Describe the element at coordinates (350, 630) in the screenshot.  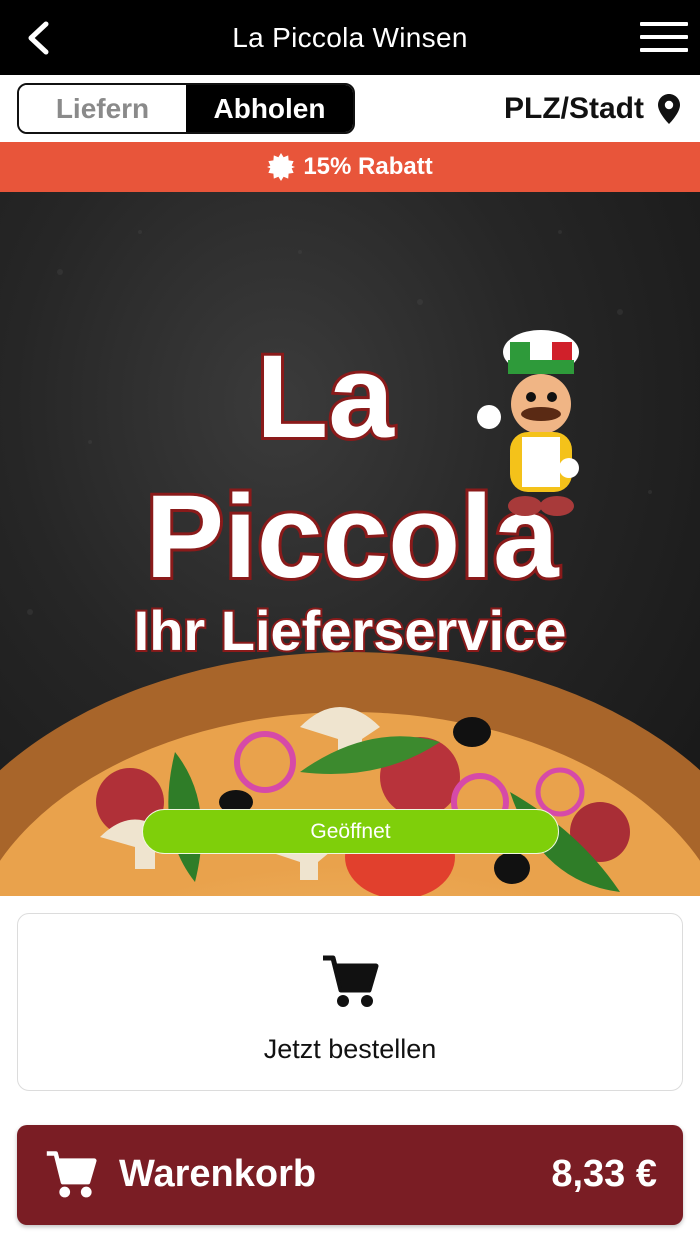
I see `tagline: Ihr Lieferservice` at that location.